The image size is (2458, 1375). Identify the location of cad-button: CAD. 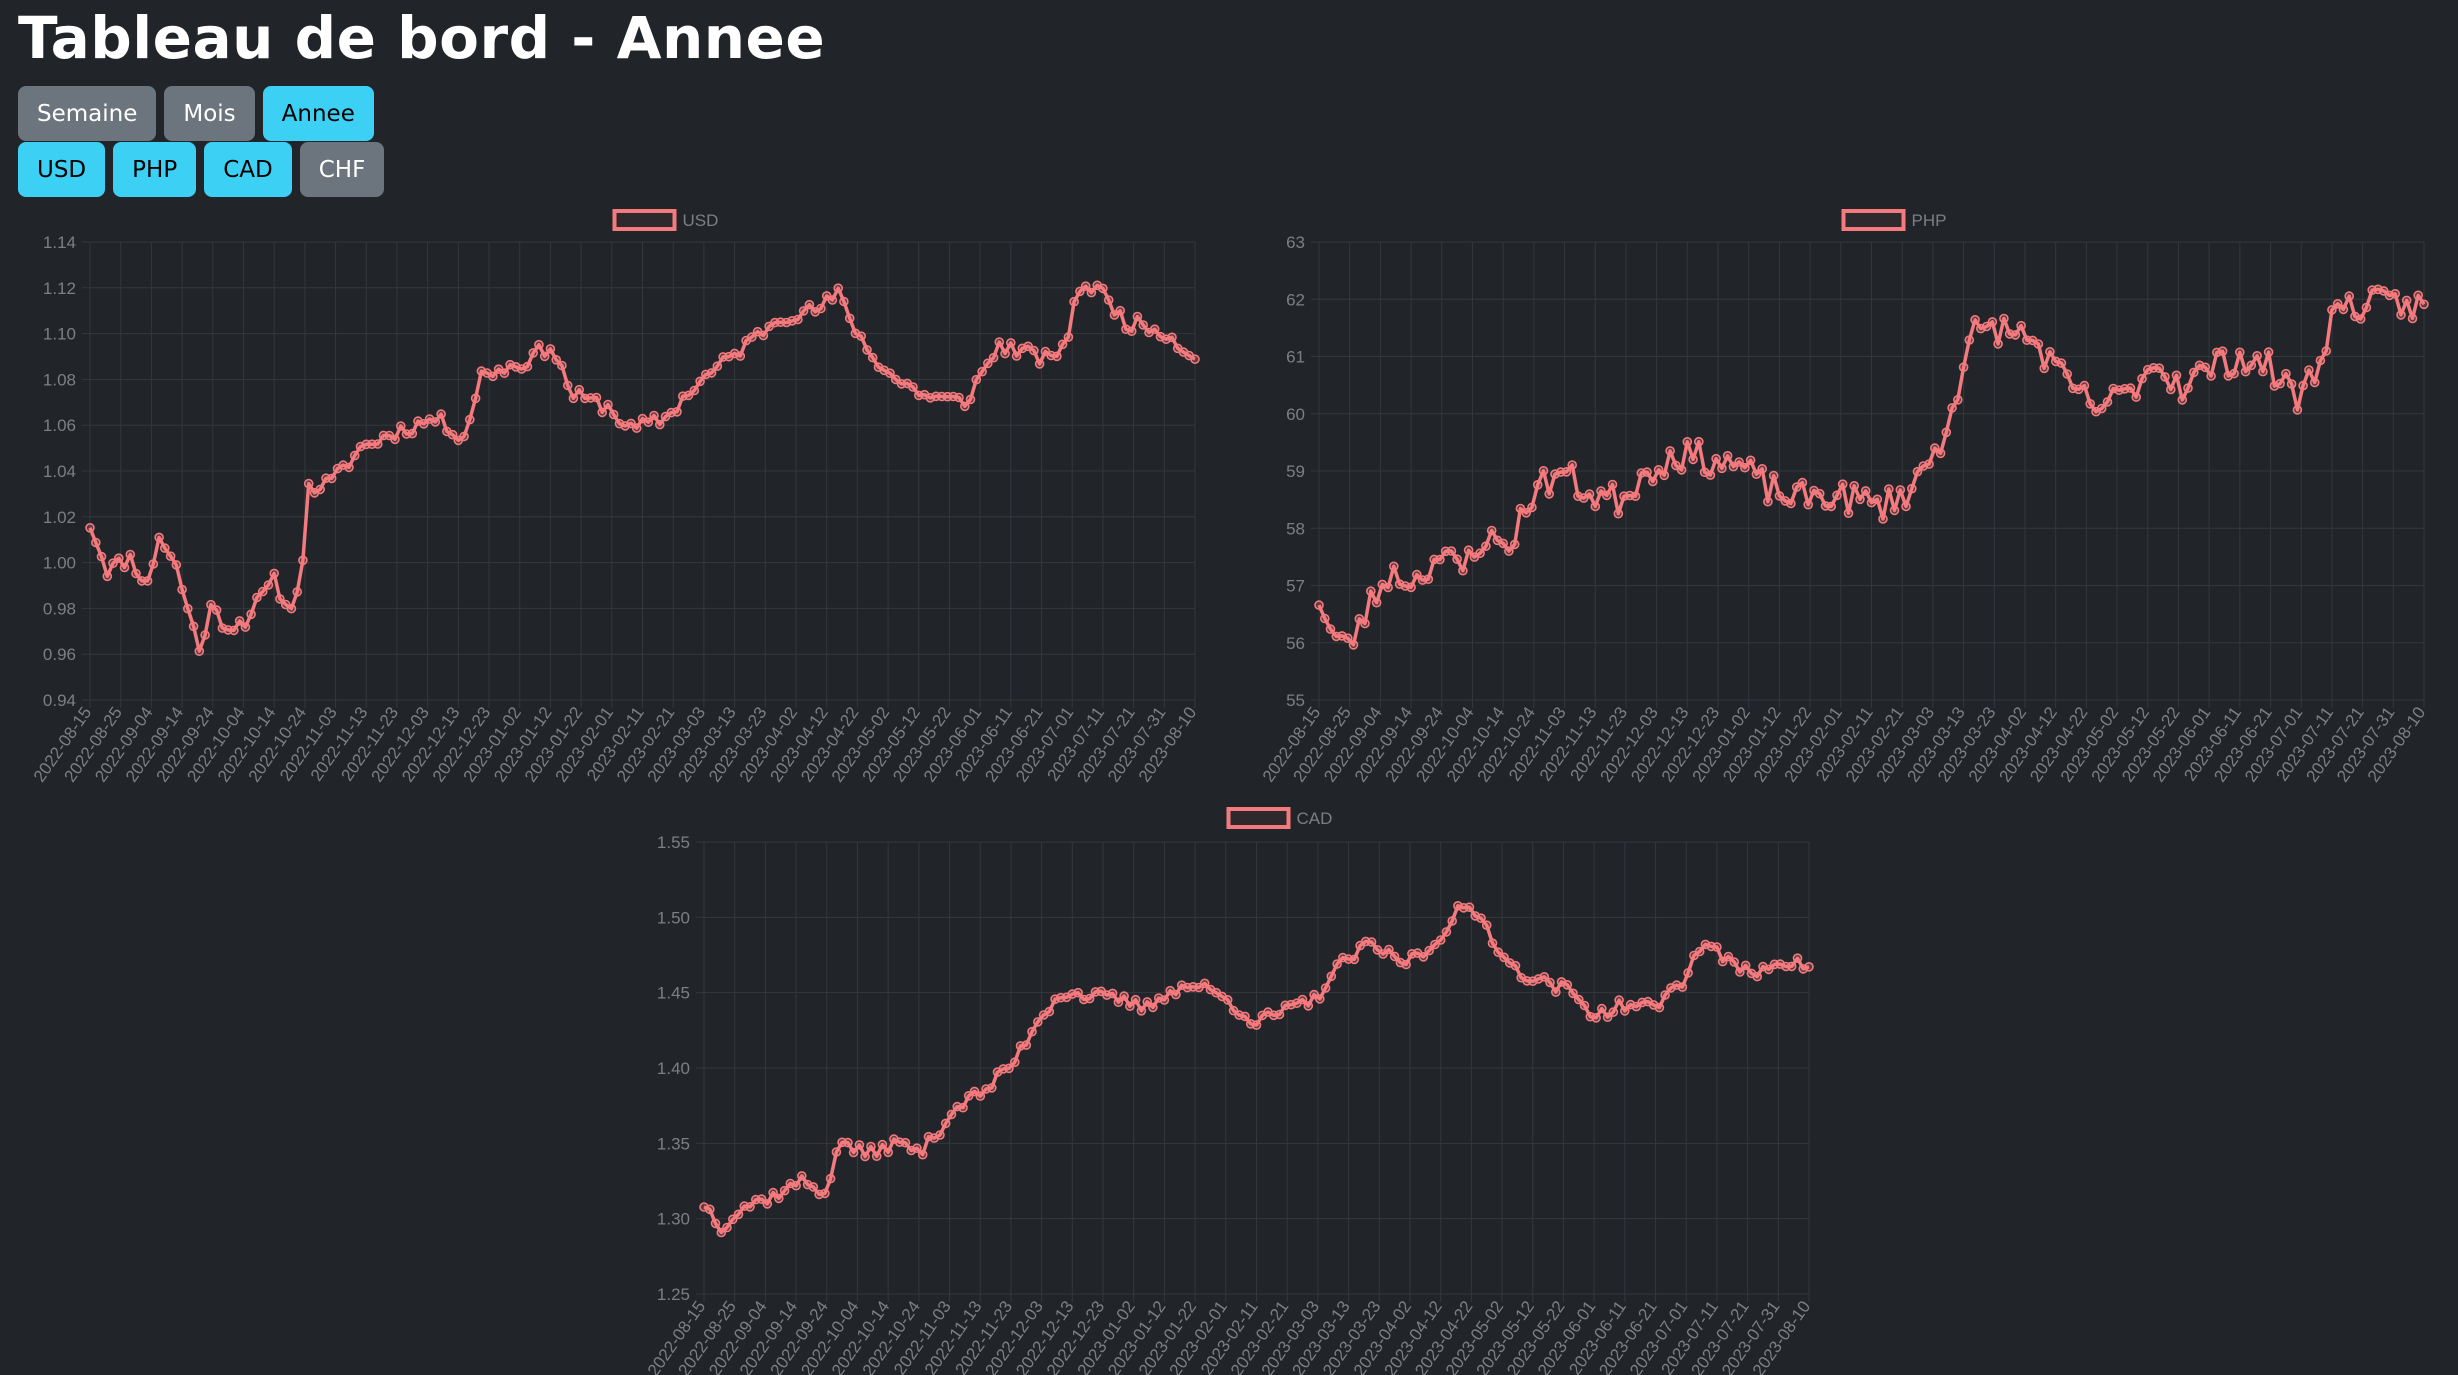
(248, 169).